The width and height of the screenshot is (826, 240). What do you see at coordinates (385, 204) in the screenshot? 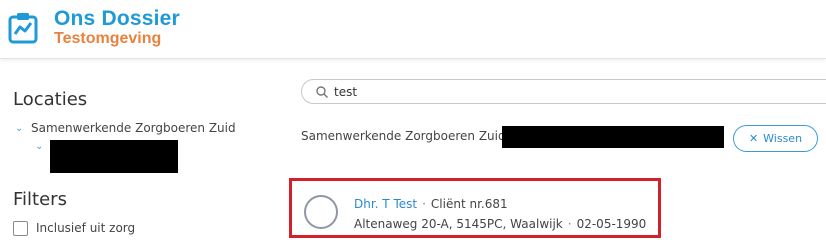
I see `client-name-link: Dhr. T Test` at bounding box center [385, 204].